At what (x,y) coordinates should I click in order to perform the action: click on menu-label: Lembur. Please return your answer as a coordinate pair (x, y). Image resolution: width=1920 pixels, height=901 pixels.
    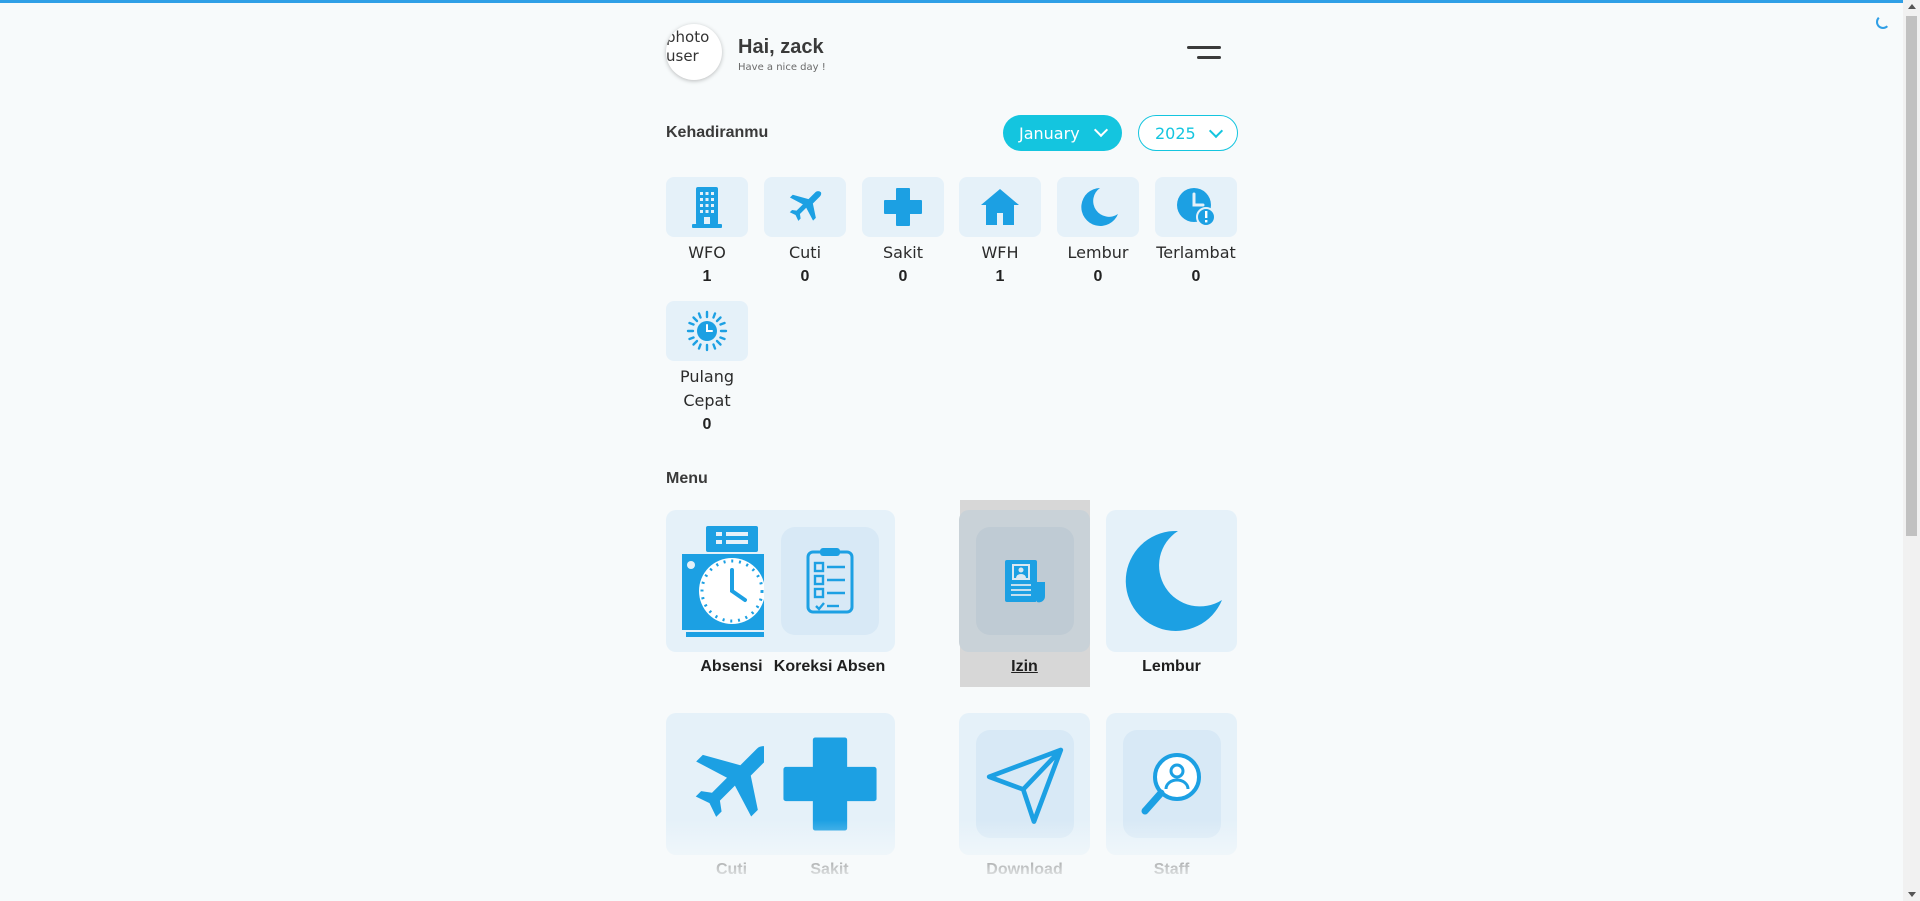
    Looking at the image, I should click on (1171, 666).